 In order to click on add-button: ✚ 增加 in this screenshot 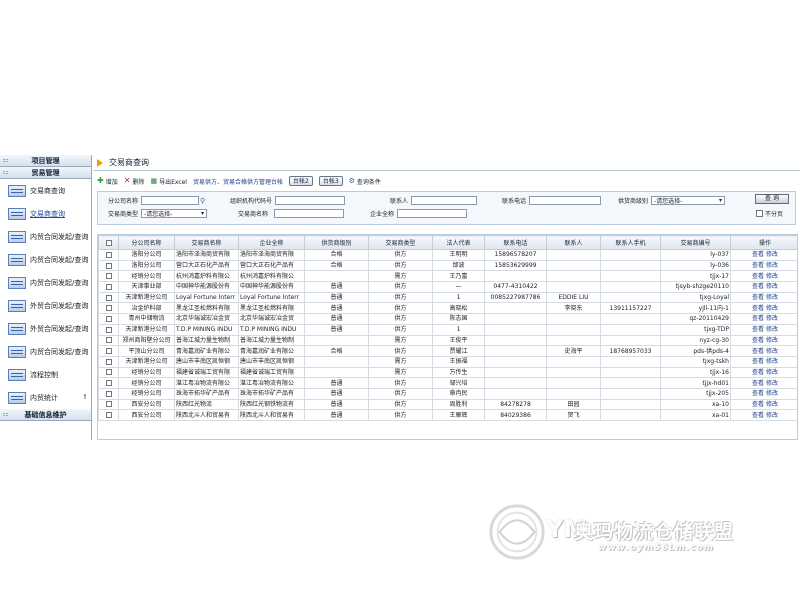, I will do `click(107, 181)`.